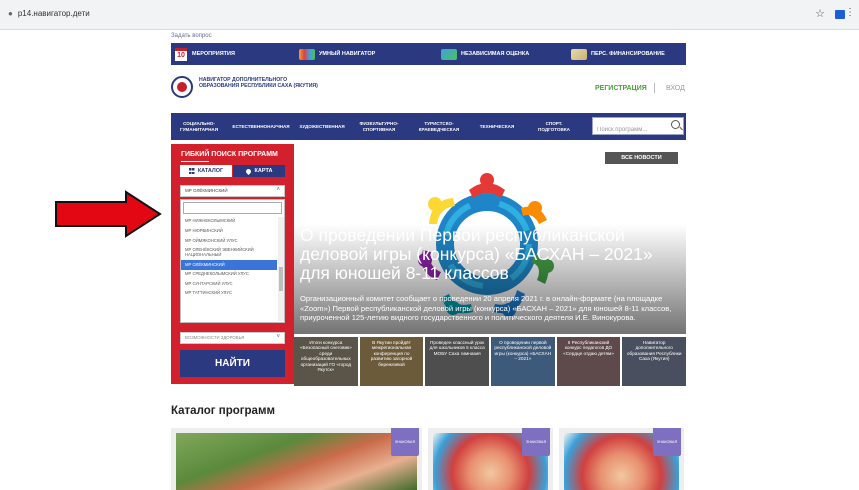 This screenshot has width=859, height=490. I want to click on dropdown-option: МР НИЖНЕКОЛЫМСКИЙ, so click(229, 222).